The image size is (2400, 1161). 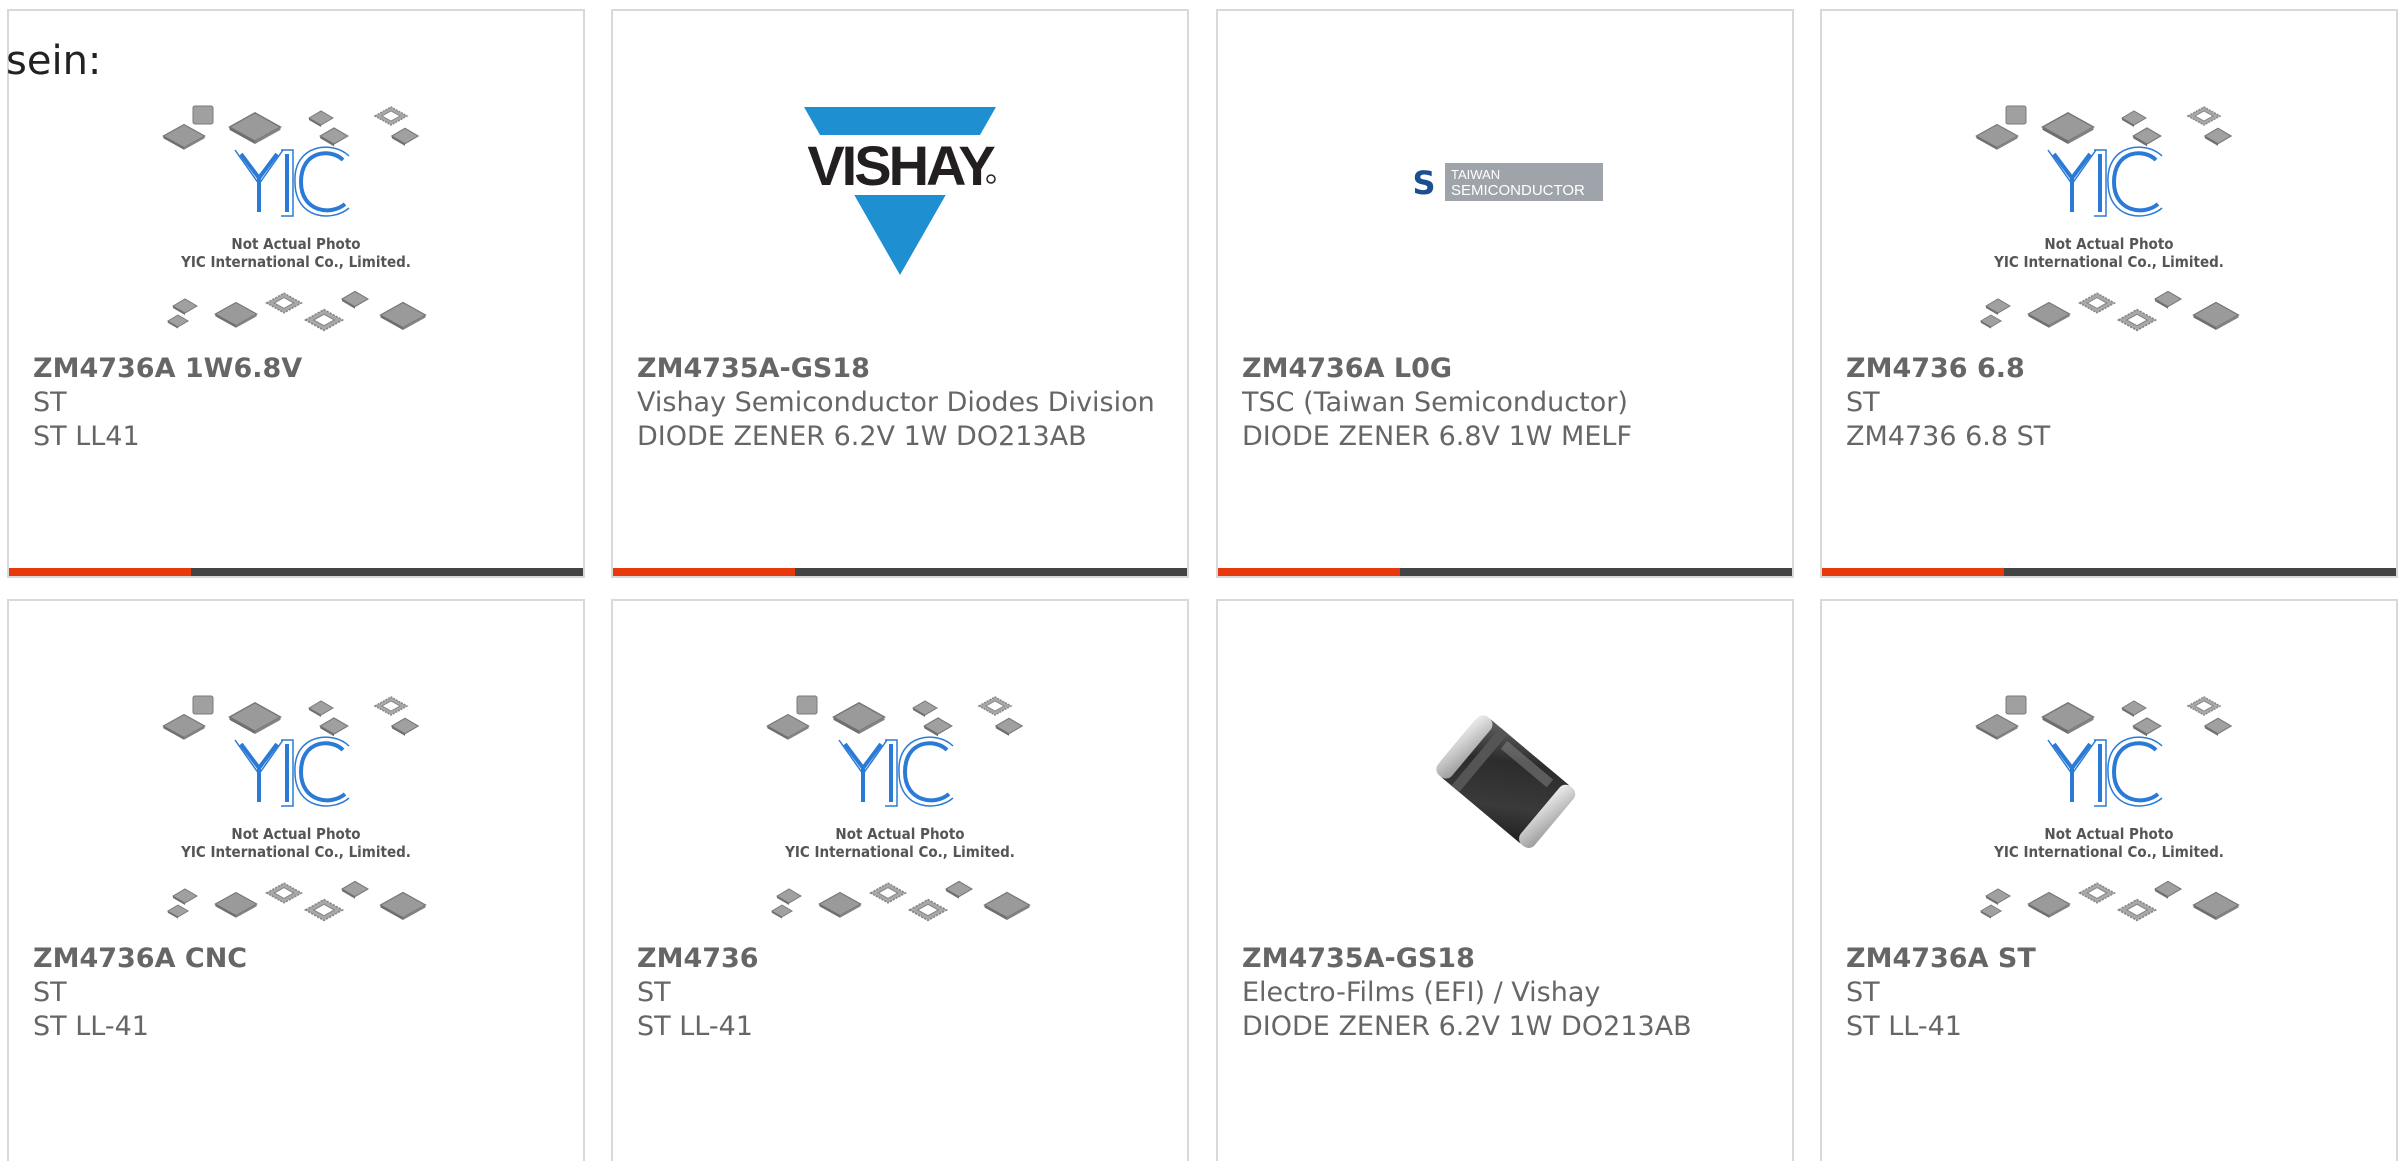 What do you see at coordinates (54, 61) in the screenshot?
I see `heading-fragment: sein:` at bounding box center [54, 61].